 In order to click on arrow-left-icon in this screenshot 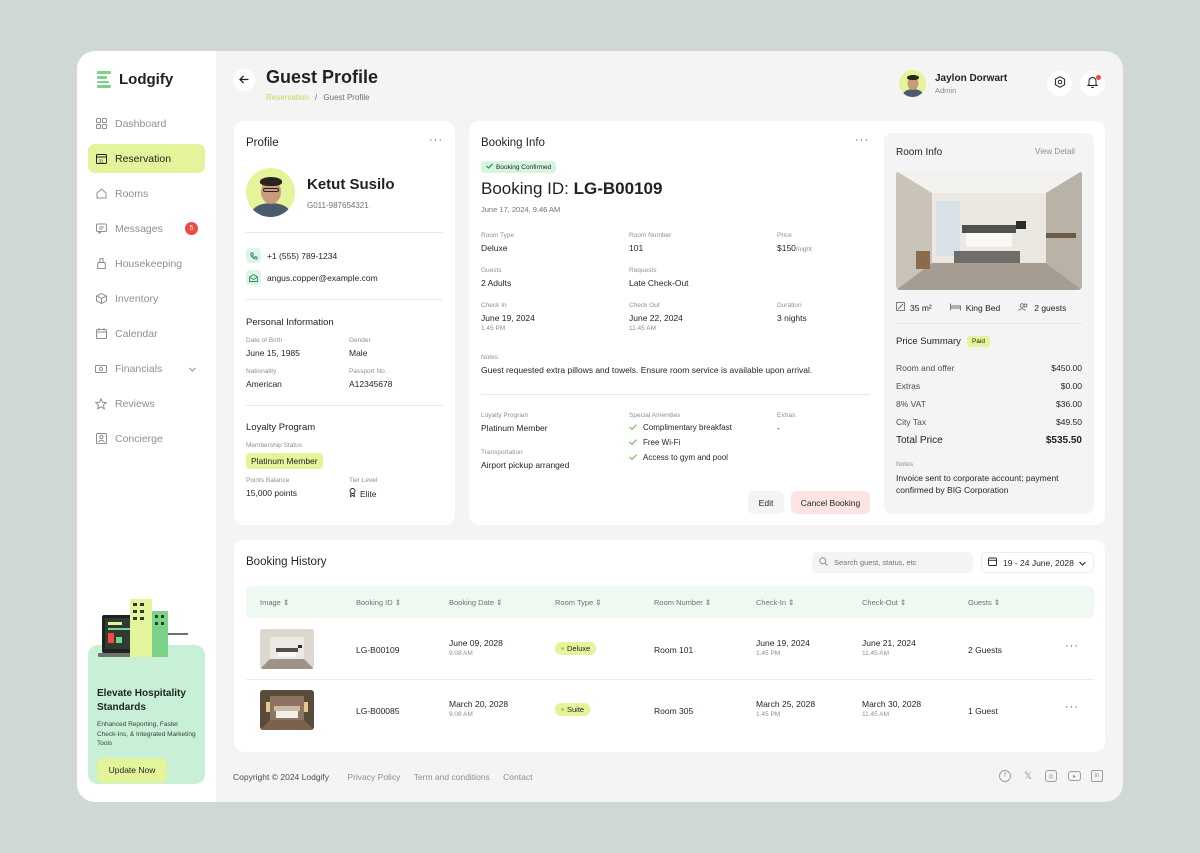, I will do `click(244, 80)`.